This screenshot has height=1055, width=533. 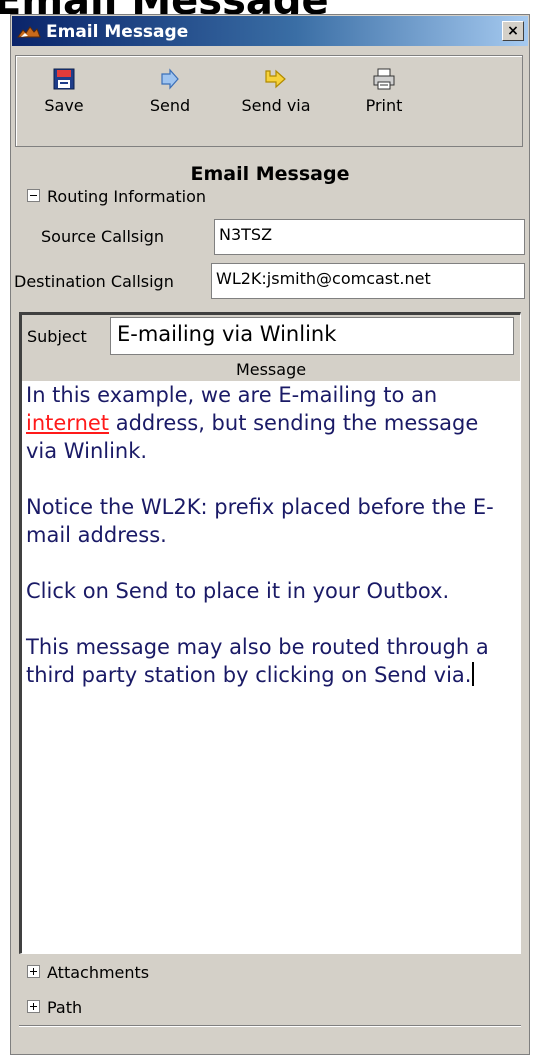 What do you see at coordinates (33, 195) in the screenshot?
I see `collapse-icon` at bounding box center [33, 195].